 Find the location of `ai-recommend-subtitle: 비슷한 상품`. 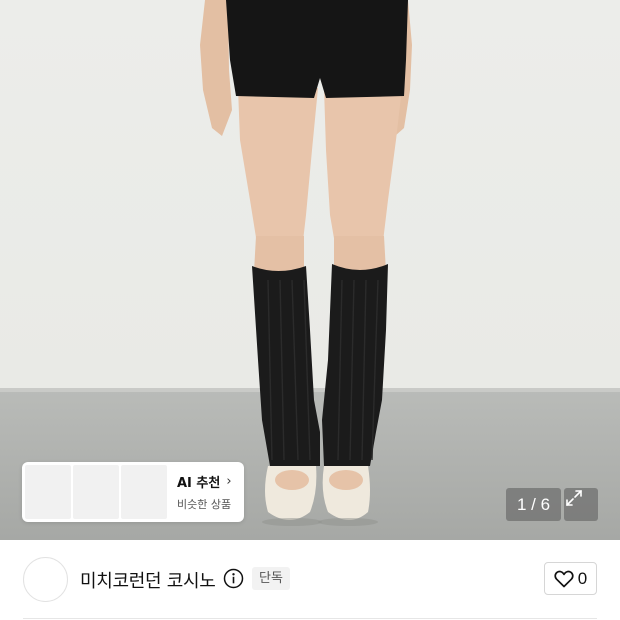

ai-recommend-subtitle: 비슷한 상품 is located at coordinates (204, 504).